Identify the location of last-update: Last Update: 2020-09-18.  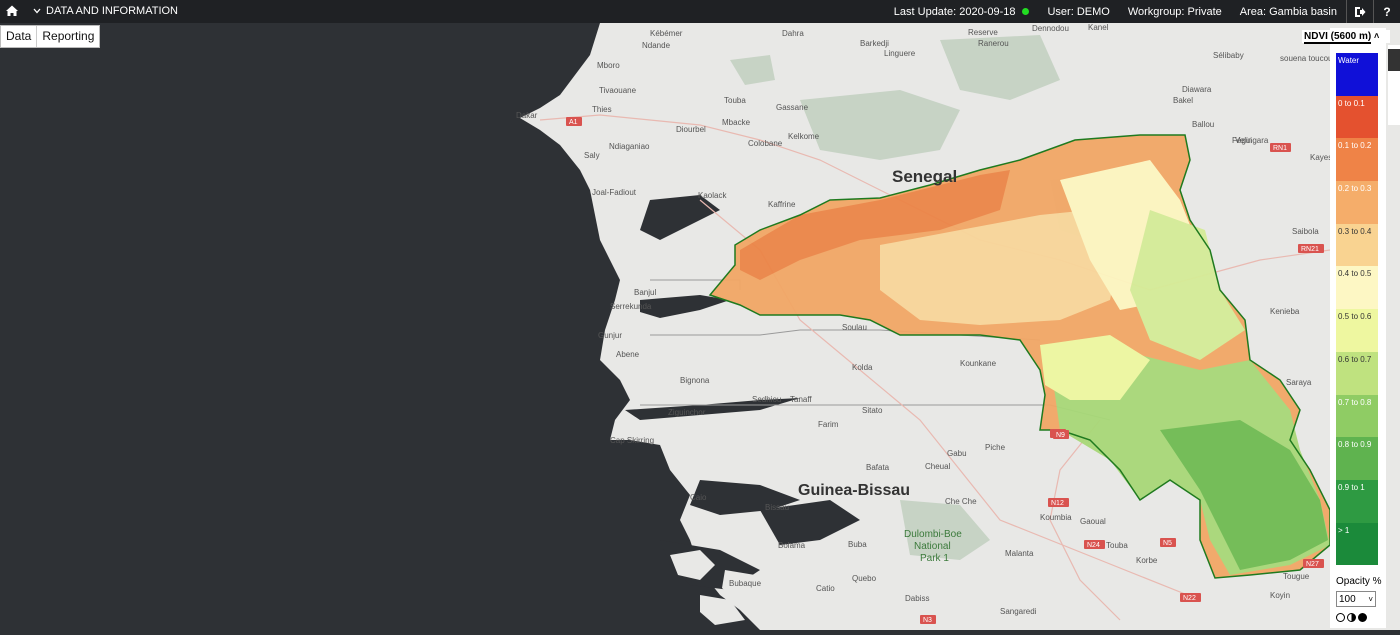
(962, 12).